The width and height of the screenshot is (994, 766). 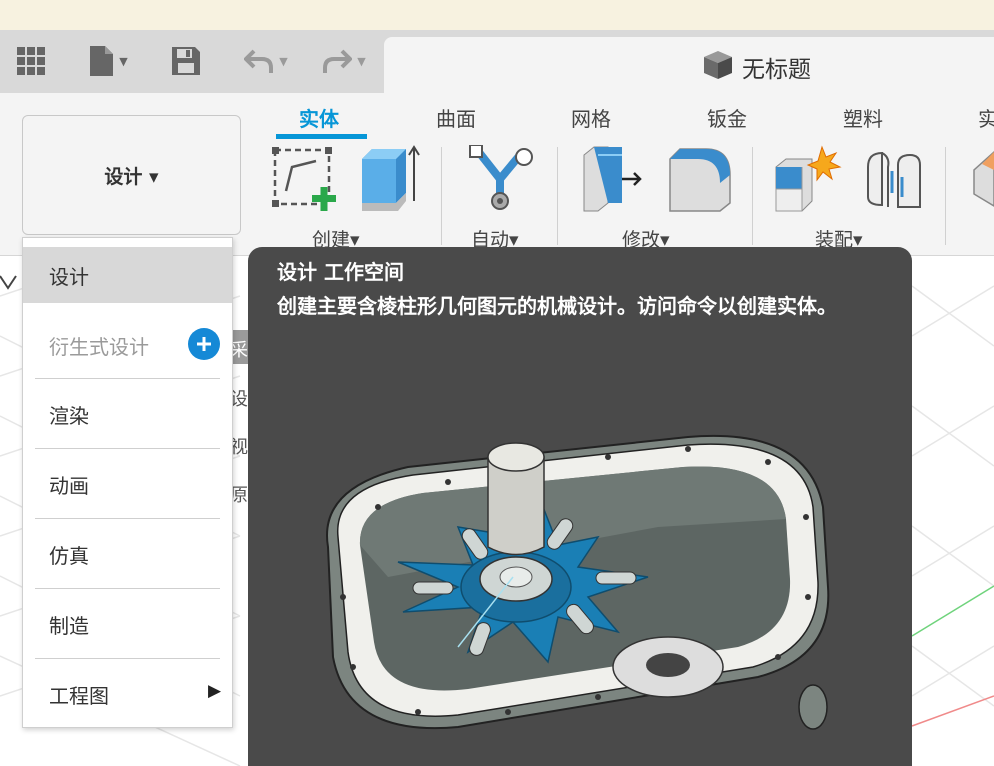 I want to click on tab-plastic: 塑料, so click(x=863, y=117).